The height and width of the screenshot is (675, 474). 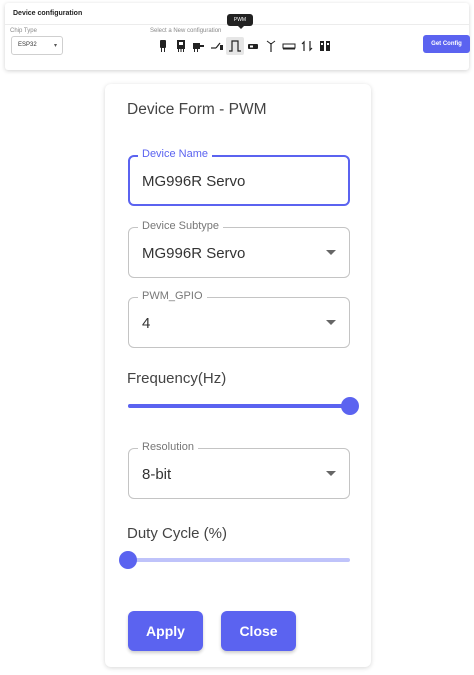 What do you see at coordinates (197, 109) in the screenshot?
I see `form-title: Device Form - PWM` at bounding box center [197, 109].